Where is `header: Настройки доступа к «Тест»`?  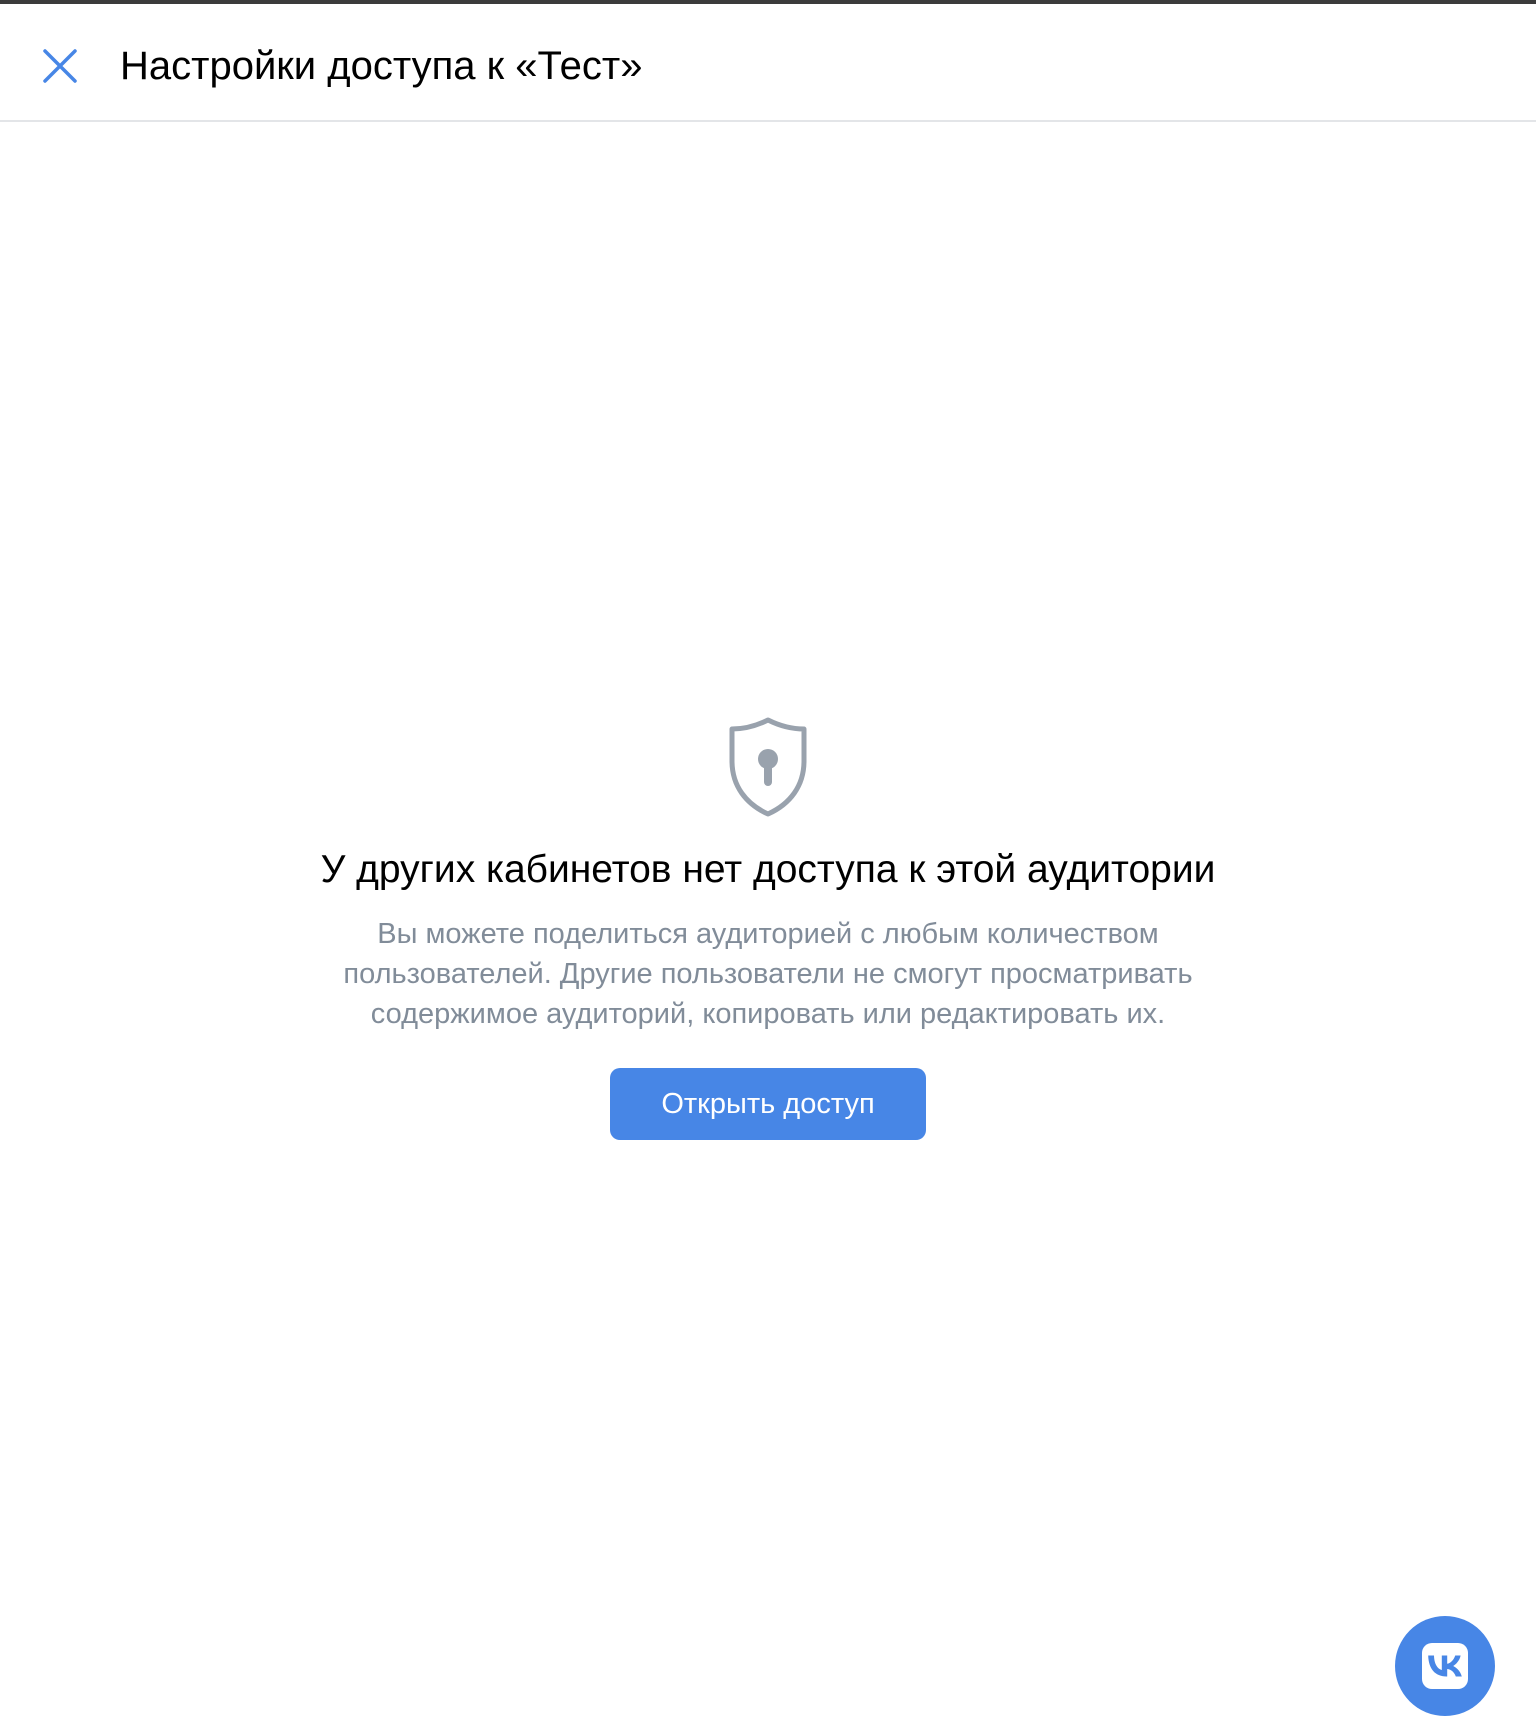 header: Настройки доступа к «Тест» is located at coordinates (768, 63).